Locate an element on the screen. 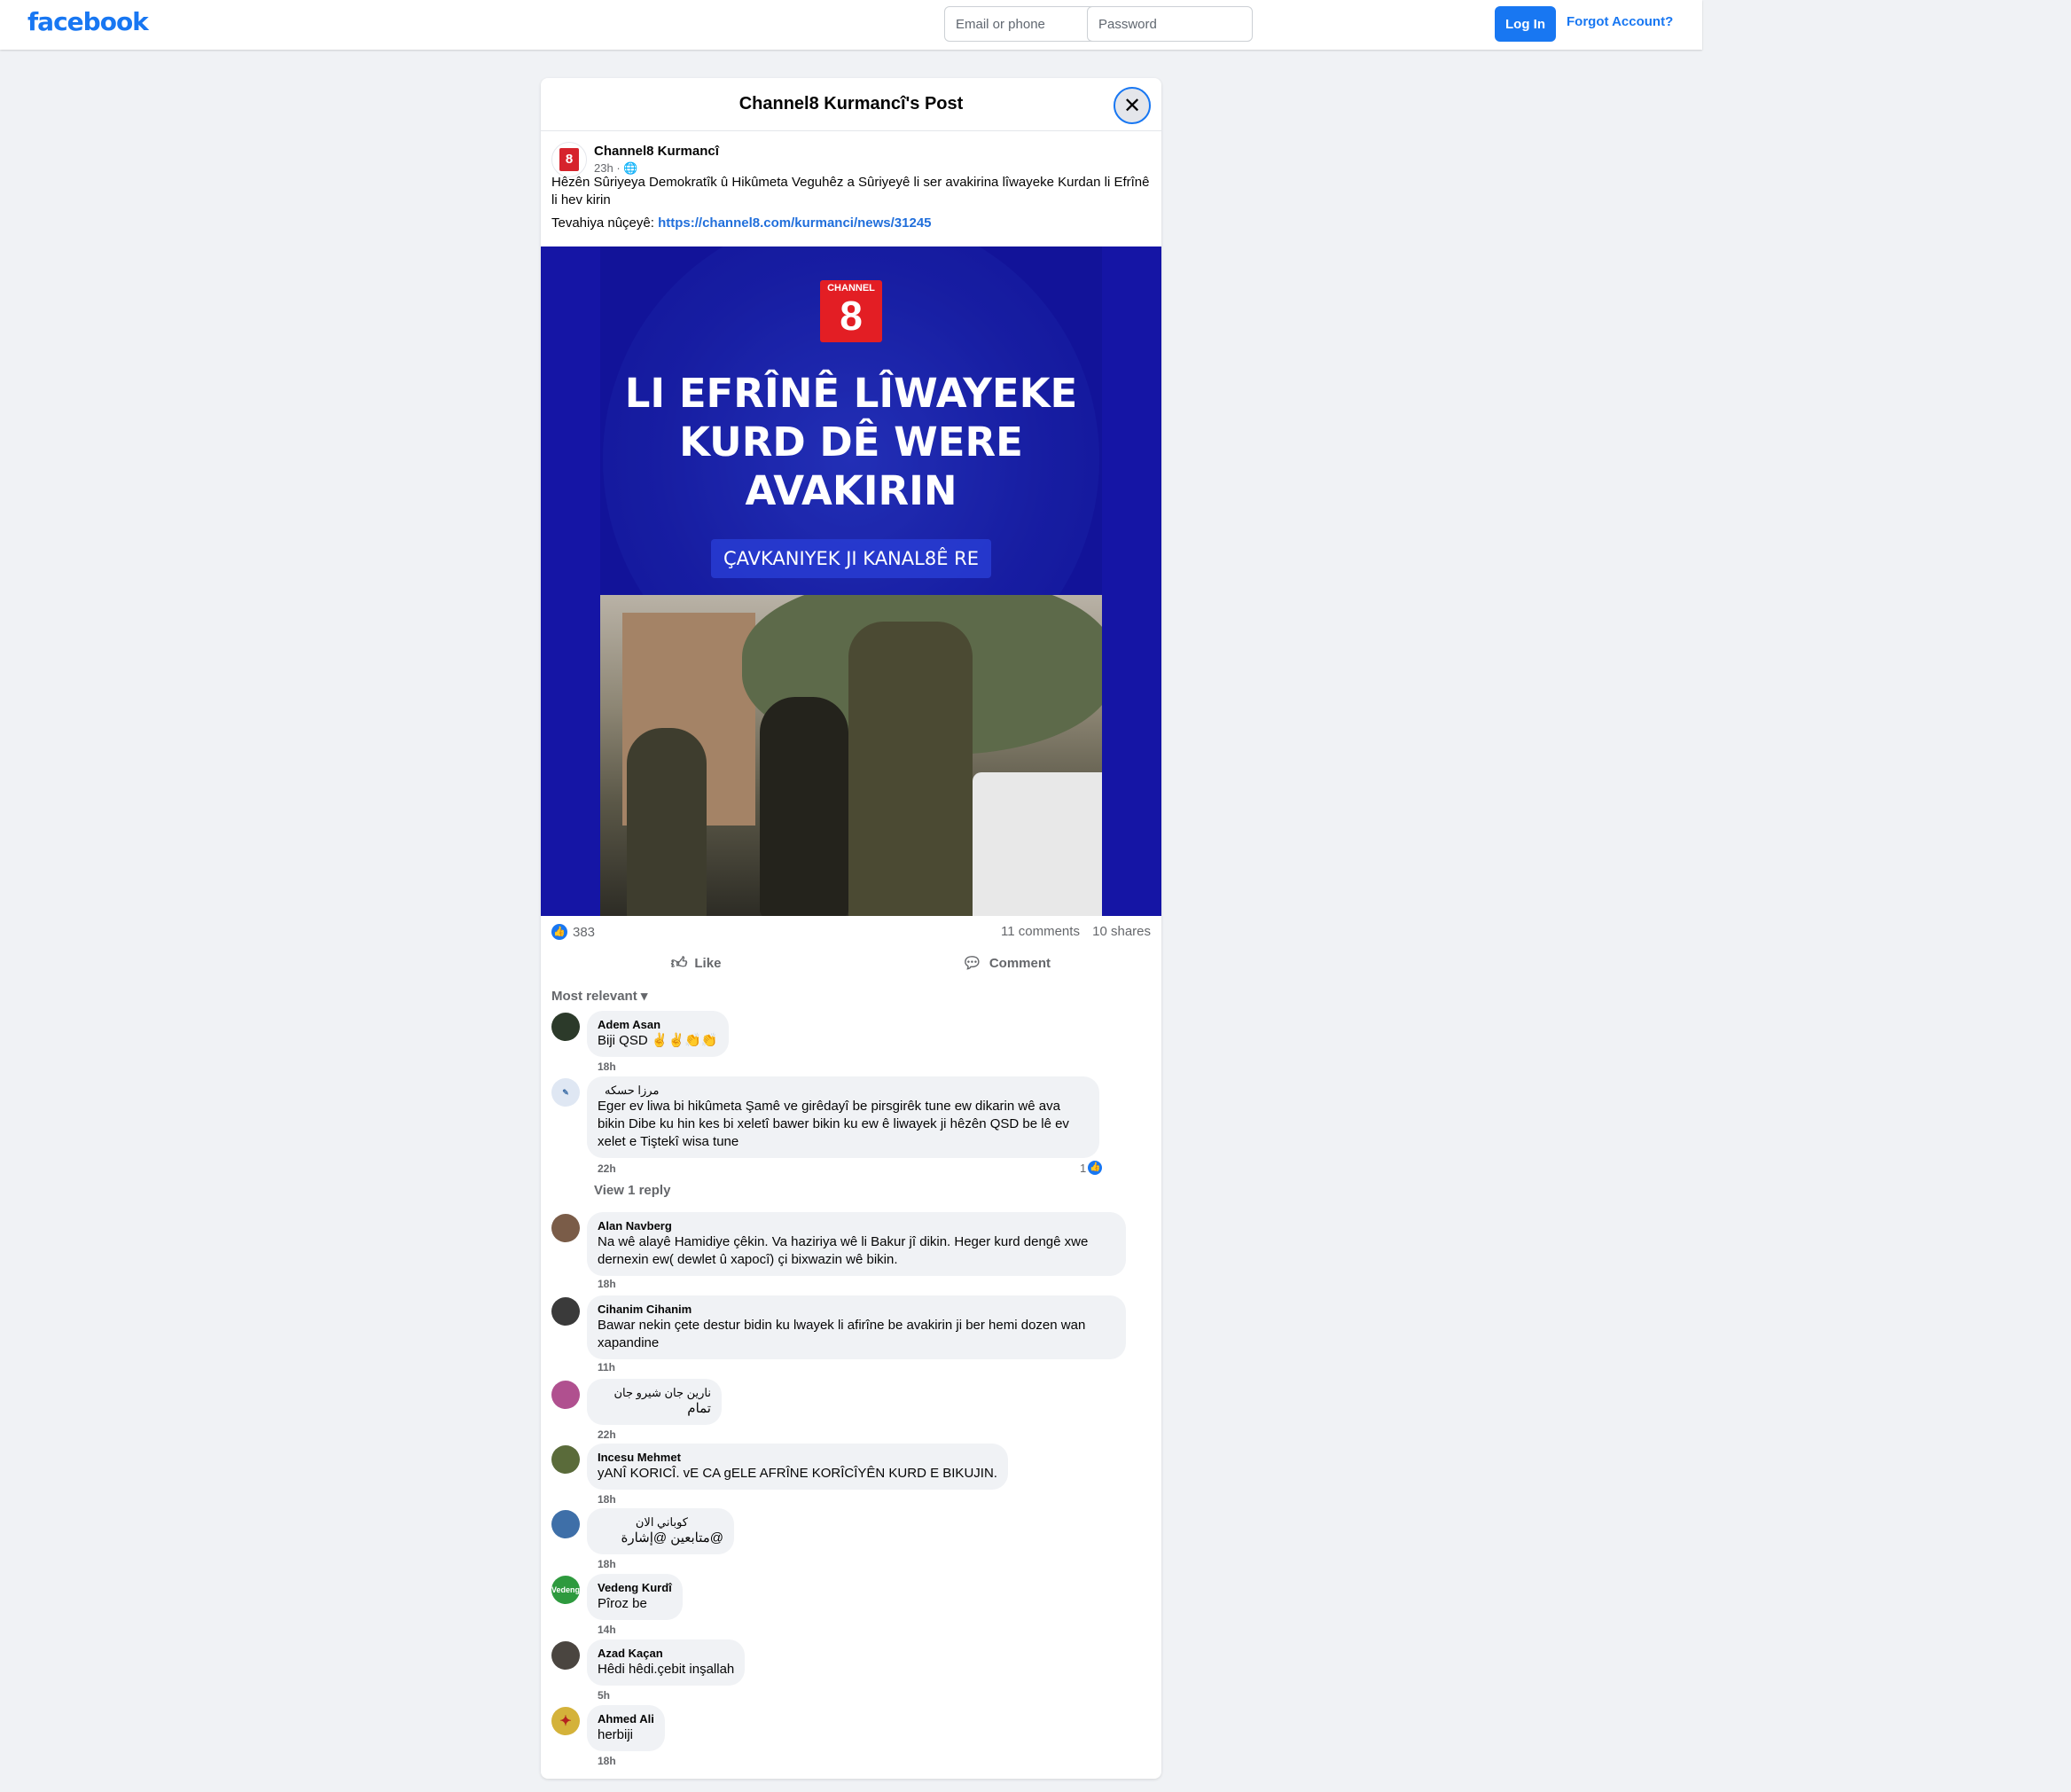 This screenshot has width=2071, height=1792. article-link: https://channel8.com/kurmanci/news/31245 is located at coordinates (794, 223).